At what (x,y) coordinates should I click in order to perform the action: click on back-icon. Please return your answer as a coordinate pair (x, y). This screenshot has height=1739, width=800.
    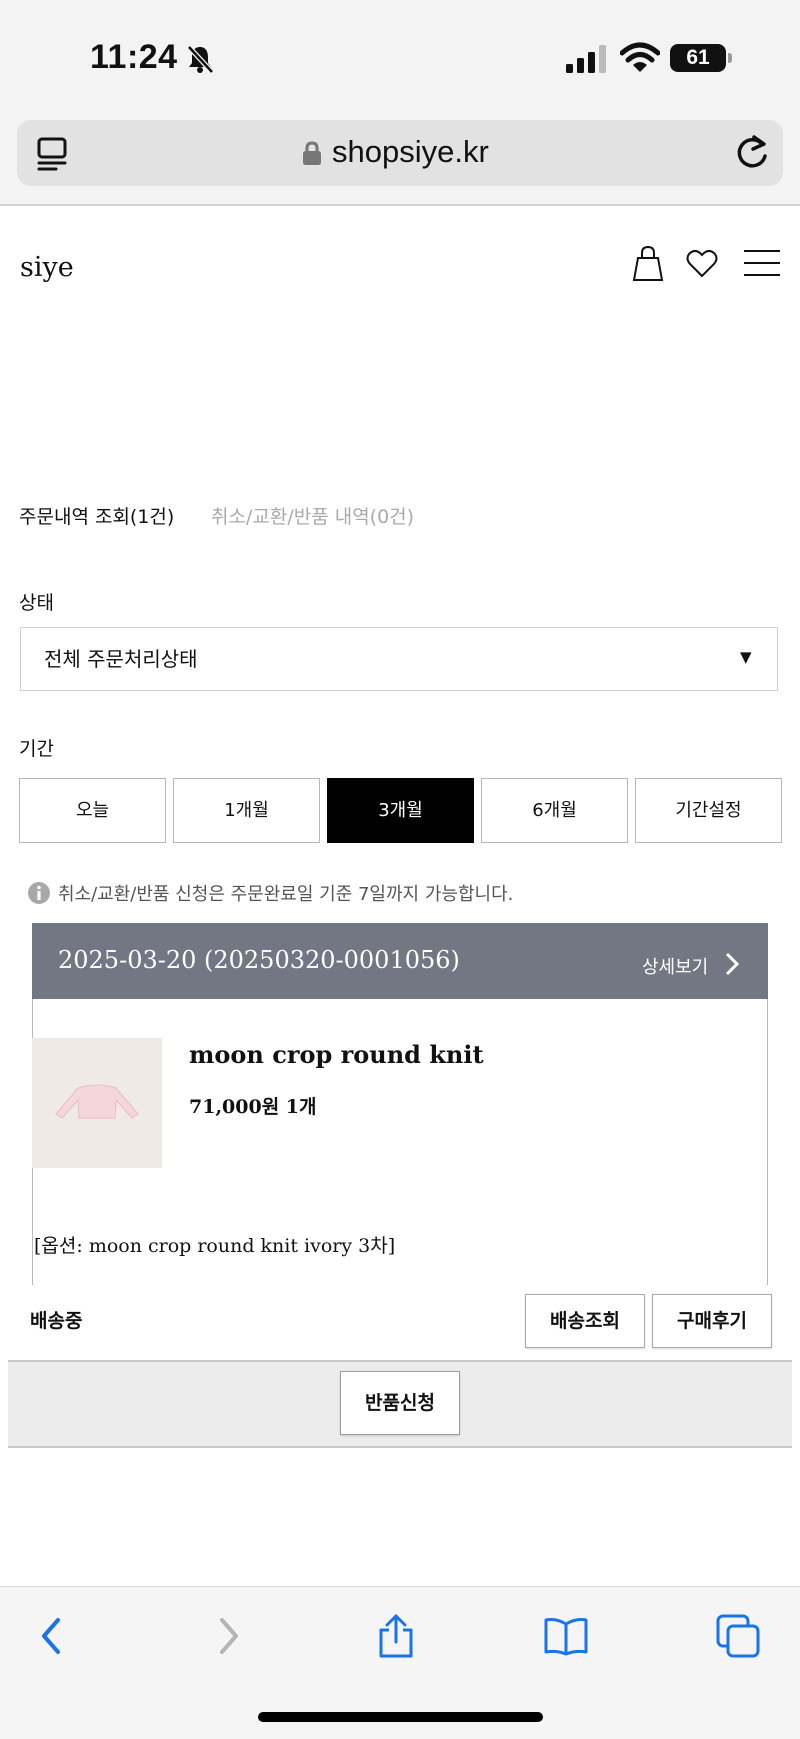
    Looking at the image, I should click on (52, 1636).